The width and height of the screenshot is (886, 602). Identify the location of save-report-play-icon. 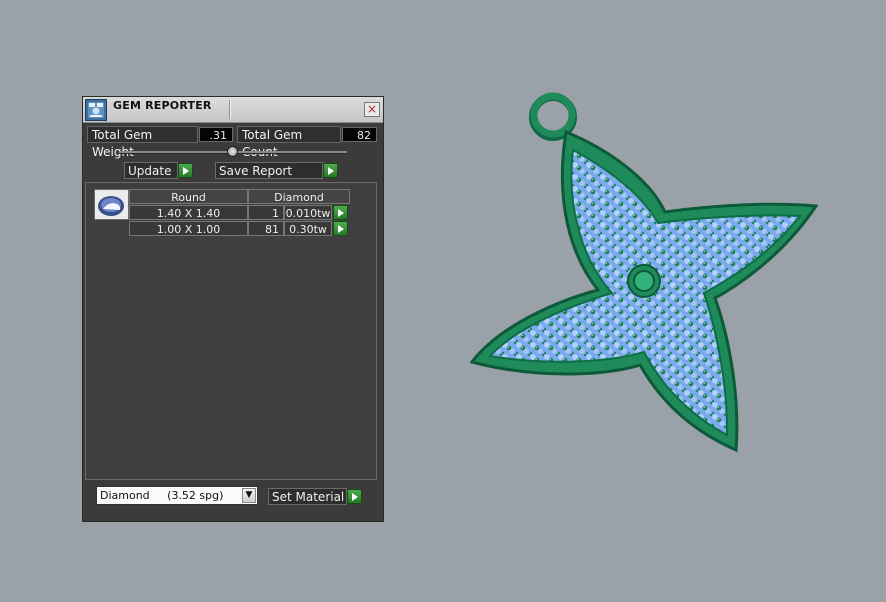
(330, 170).